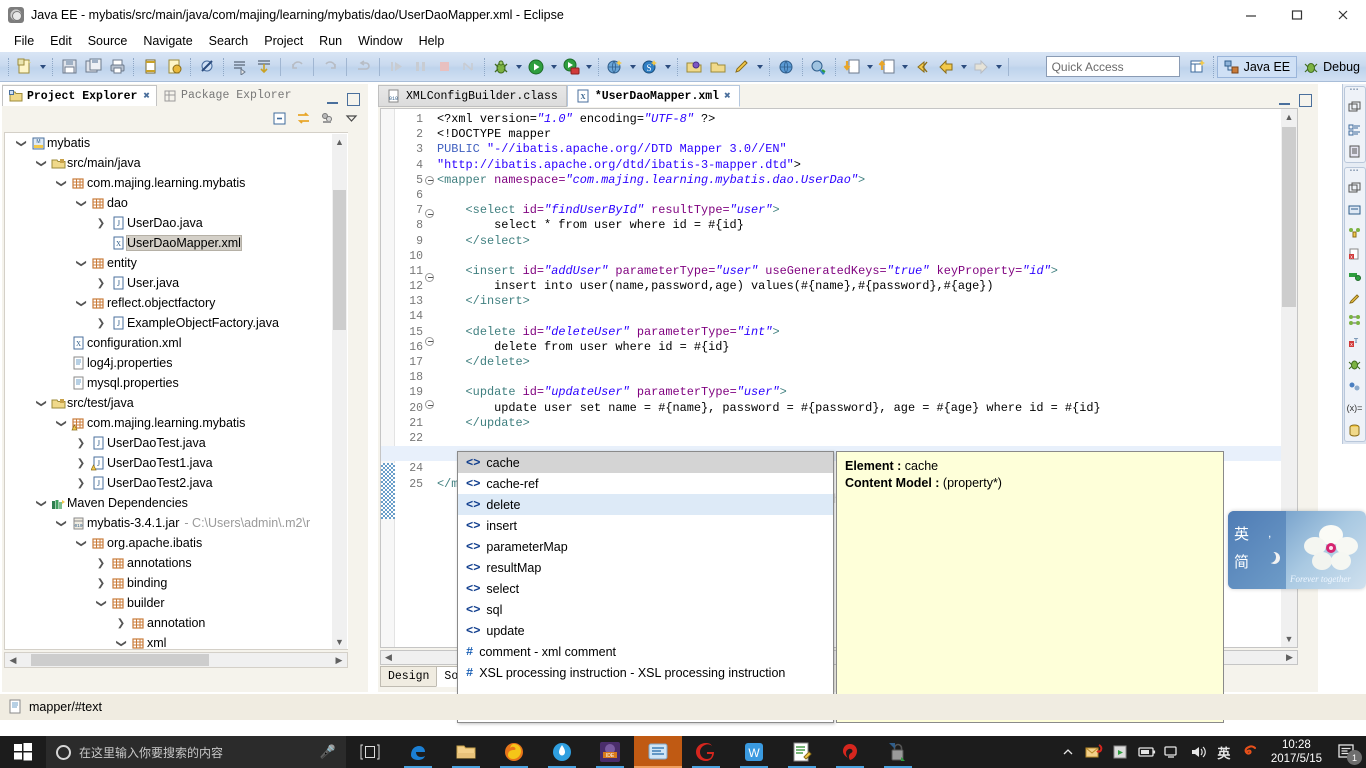  Describe the element at coordinates (869, 67) in the screenshot. I see `import-dropdown-icon` at that location.